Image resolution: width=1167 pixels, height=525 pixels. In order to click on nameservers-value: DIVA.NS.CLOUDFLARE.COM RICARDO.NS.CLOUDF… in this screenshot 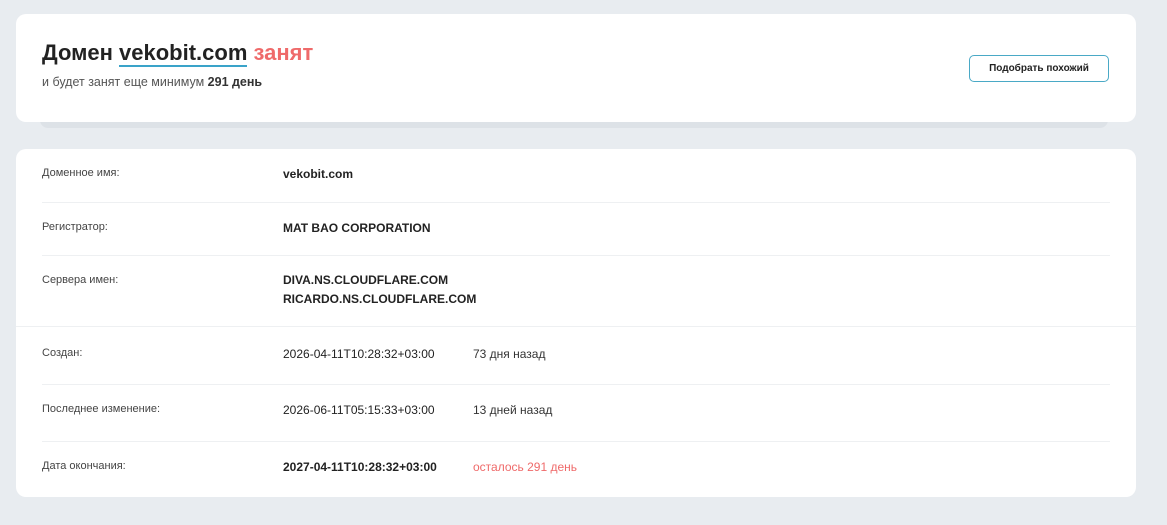, I will do `click(379, 290)`.